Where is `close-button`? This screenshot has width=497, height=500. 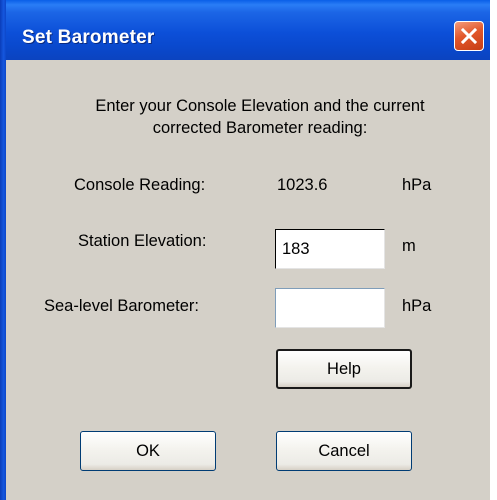 close-button is located at coordinates (469, 36).